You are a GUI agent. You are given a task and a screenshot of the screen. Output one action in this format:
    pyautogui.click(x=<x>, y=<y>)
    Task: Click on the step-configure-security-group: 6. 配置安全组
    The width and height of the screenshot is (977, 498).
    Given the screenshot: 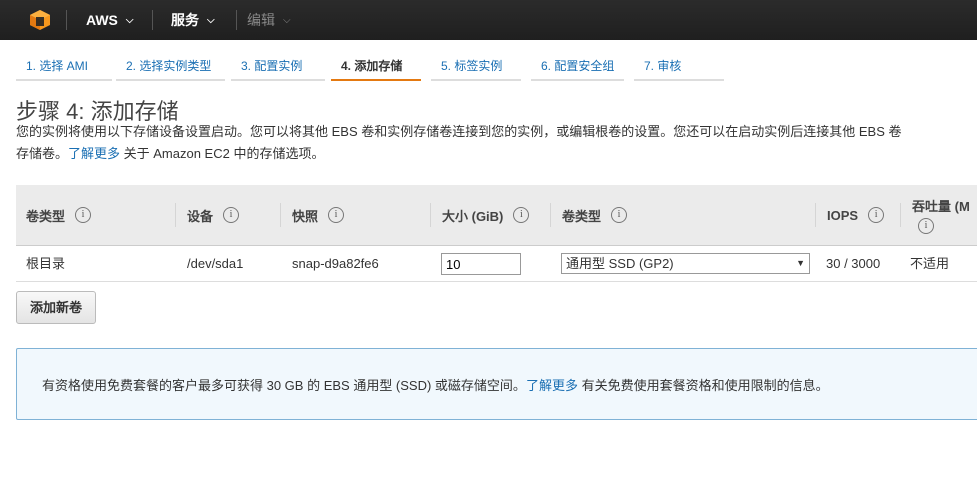 What is the action you would take?
    pyautogui.click(x=577, y=69)
    